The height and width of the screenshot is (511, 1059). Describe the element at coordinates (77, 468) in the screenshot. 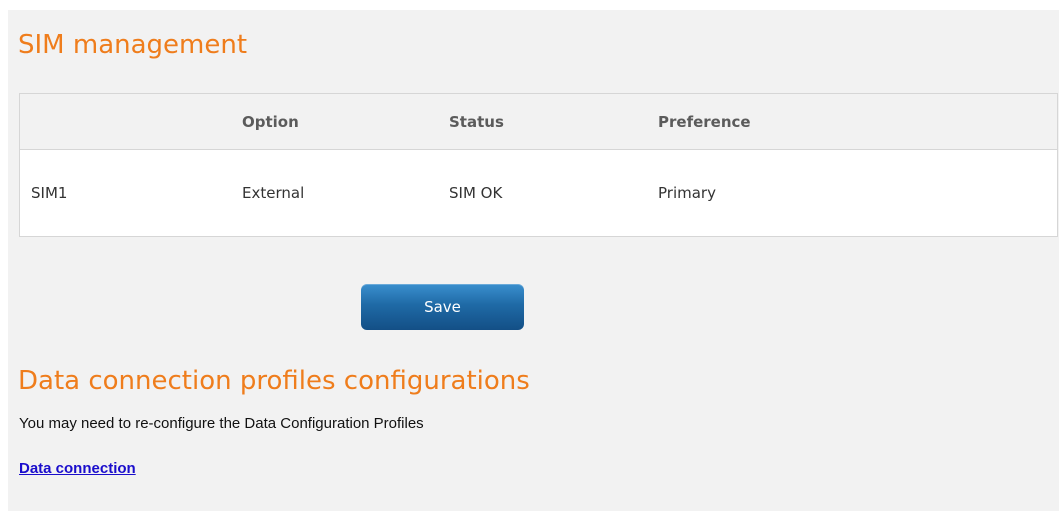

I see `data-connection-link: Data connection` at that location.